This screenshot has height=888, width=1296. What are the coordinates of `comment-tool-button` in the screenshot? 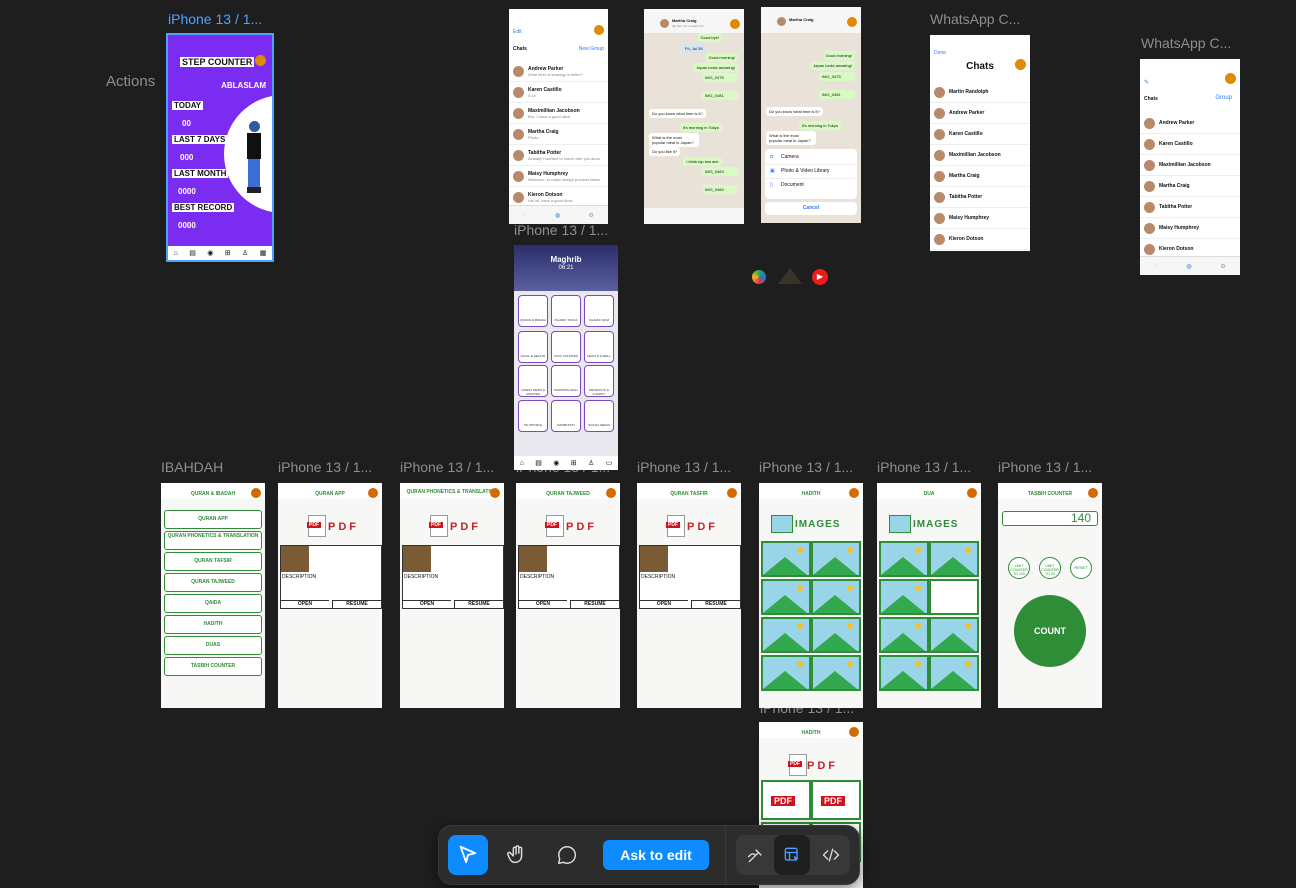 It's located at (567, 855).